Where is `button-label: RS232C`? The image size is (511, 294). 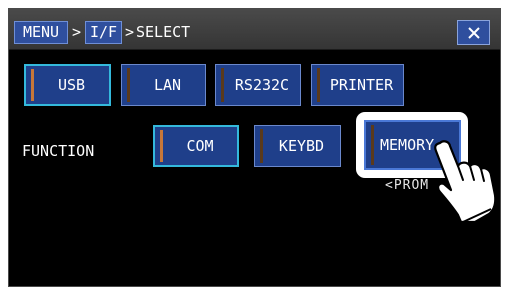
button-label: RS232C is located at coordinates (262, 85).